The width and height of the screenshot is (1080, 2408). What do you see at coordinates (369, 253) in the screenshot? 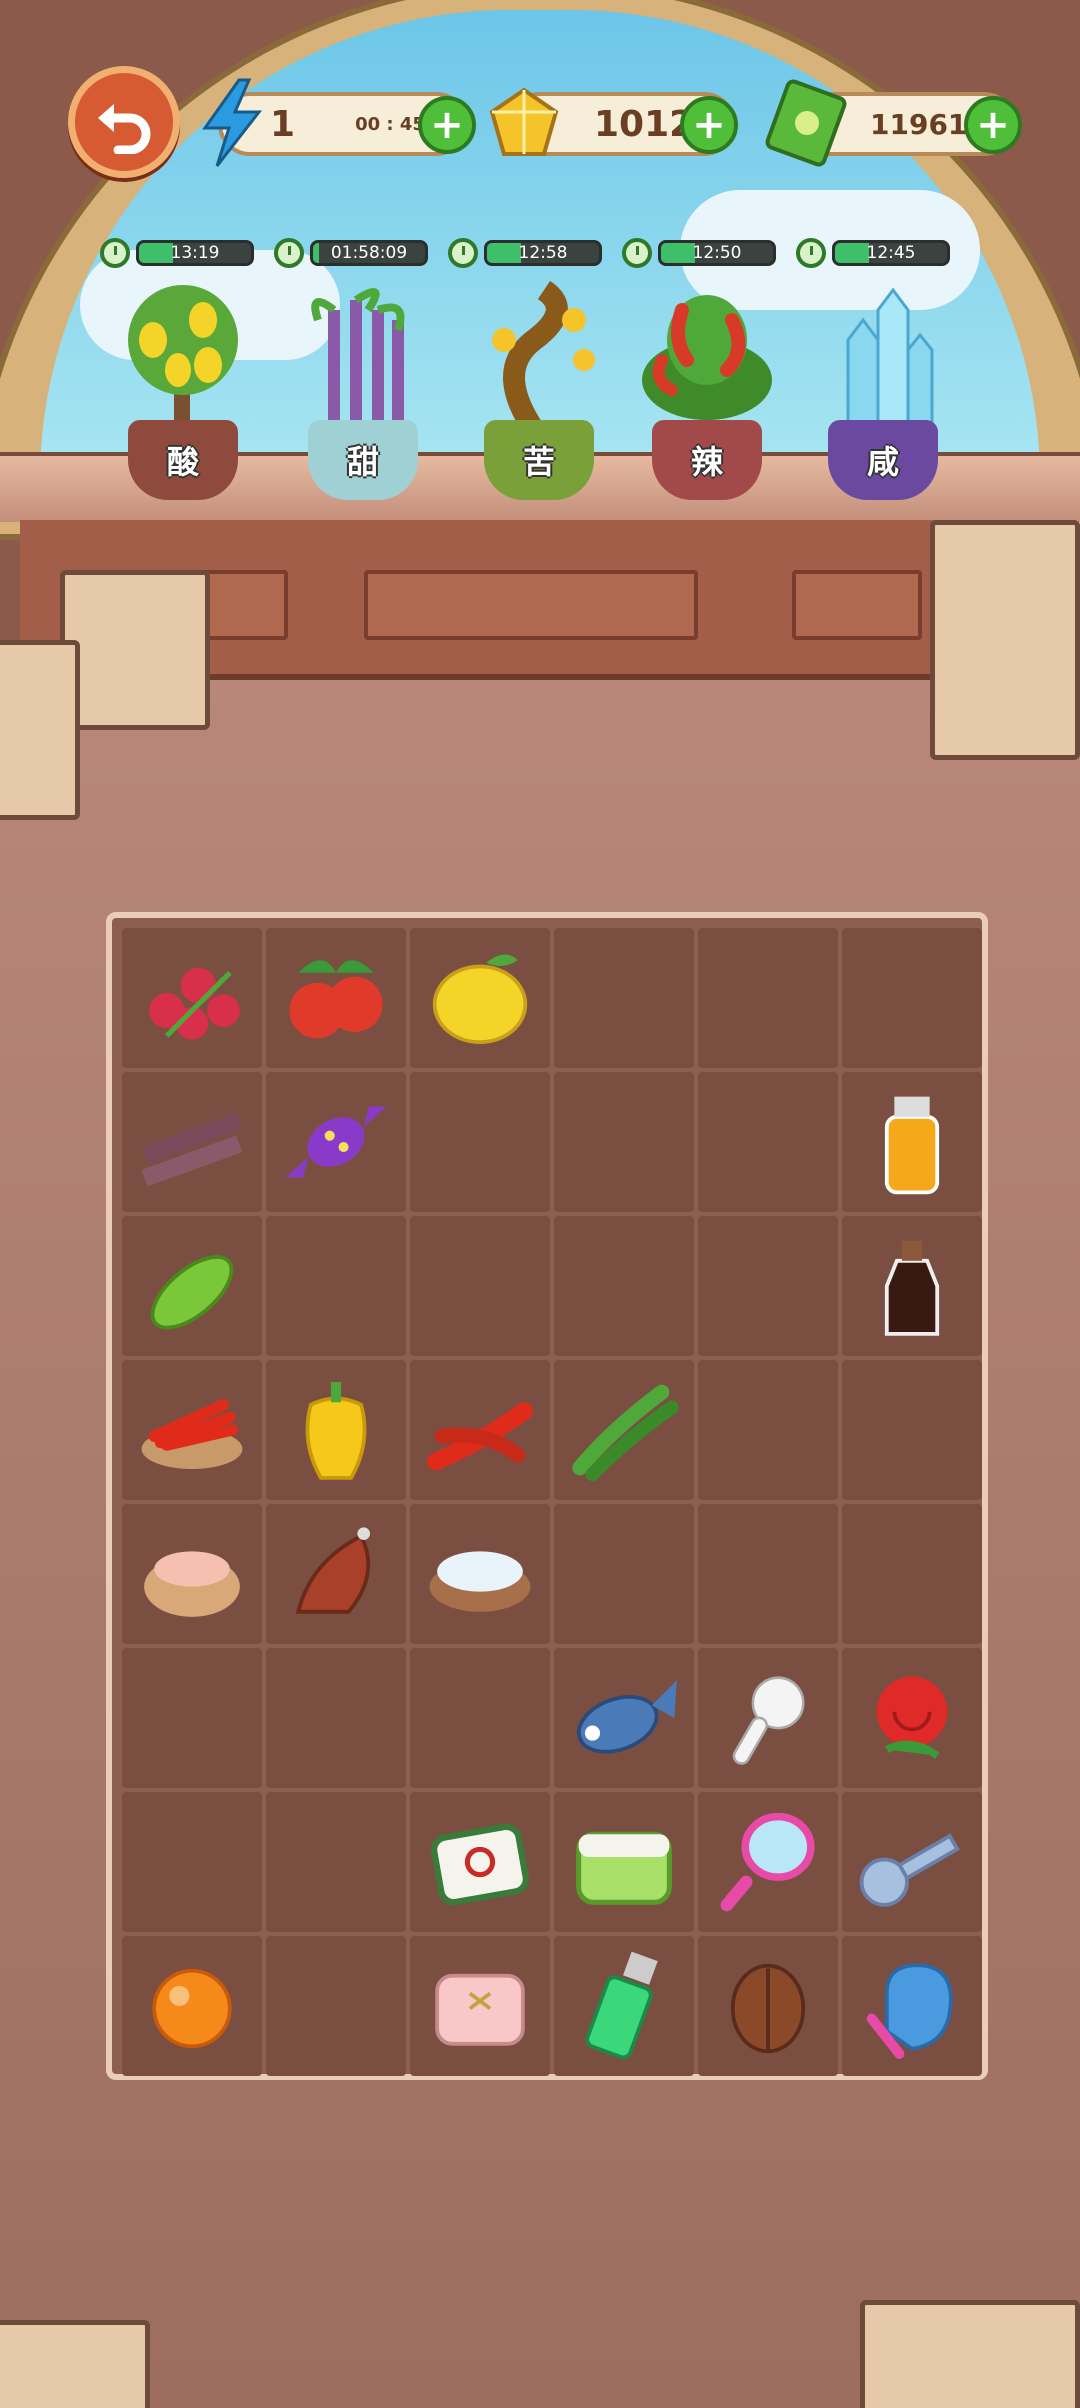
I see `timer-label: 01:58:09` at bounding box center [369, 253].